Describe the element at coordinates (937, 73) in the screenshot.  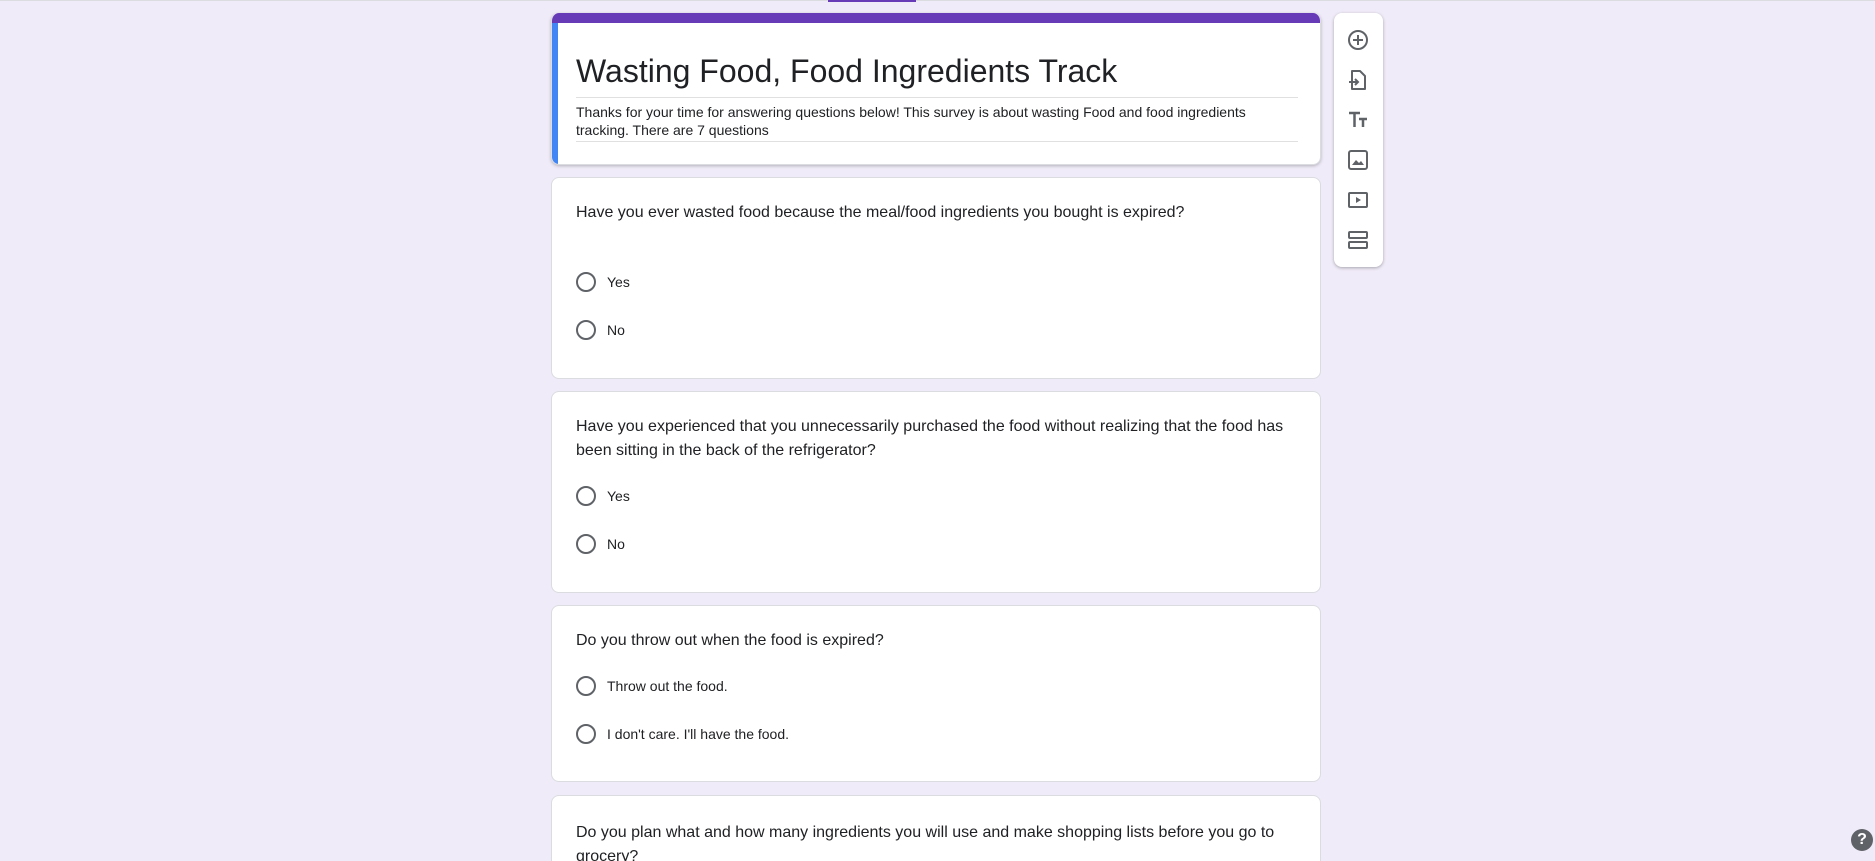
I see `form-title: Wasting Food, Food Ingredients Track` at that location.